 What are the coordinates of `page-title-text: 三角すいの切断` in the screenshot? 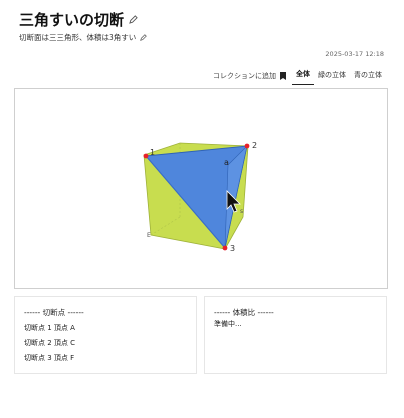 It's located at (72, 20).